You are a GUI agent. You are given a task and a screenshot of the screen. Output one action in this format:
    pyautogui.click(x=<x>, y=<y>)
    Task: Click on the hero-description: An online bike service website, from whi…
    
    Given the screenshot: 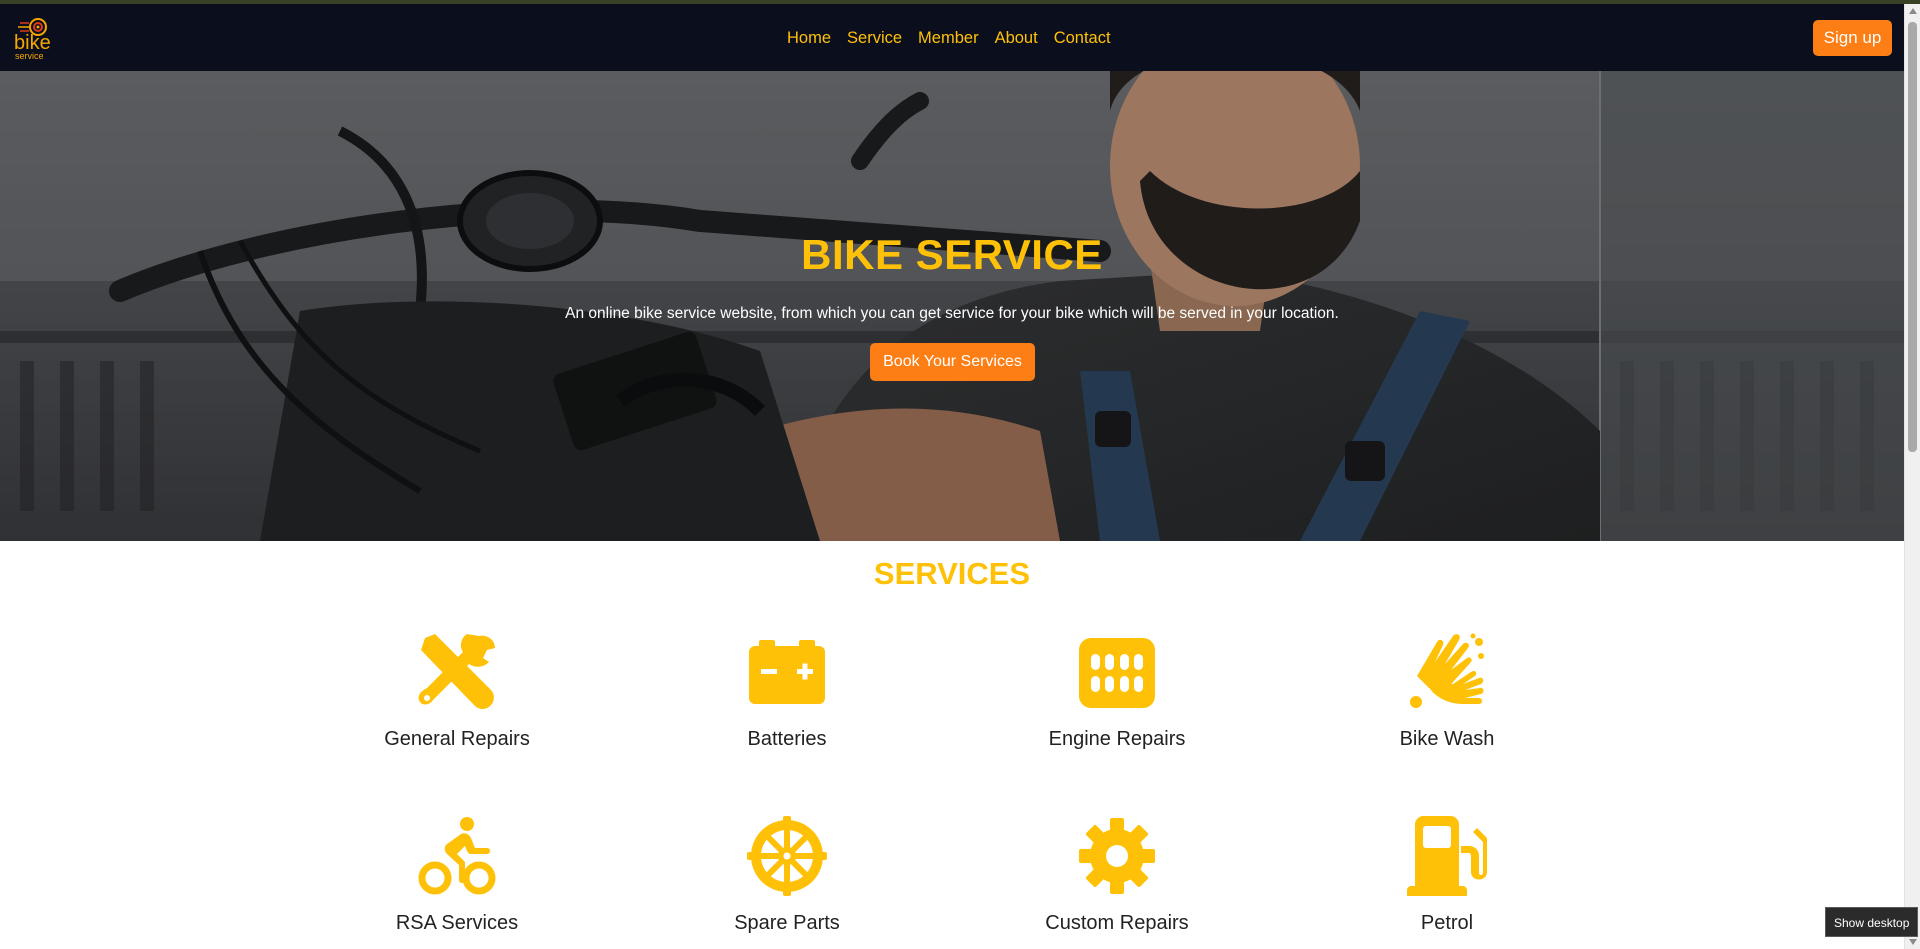 What is the action you would take?
    pyautogui.click(x=952, y=313)
    